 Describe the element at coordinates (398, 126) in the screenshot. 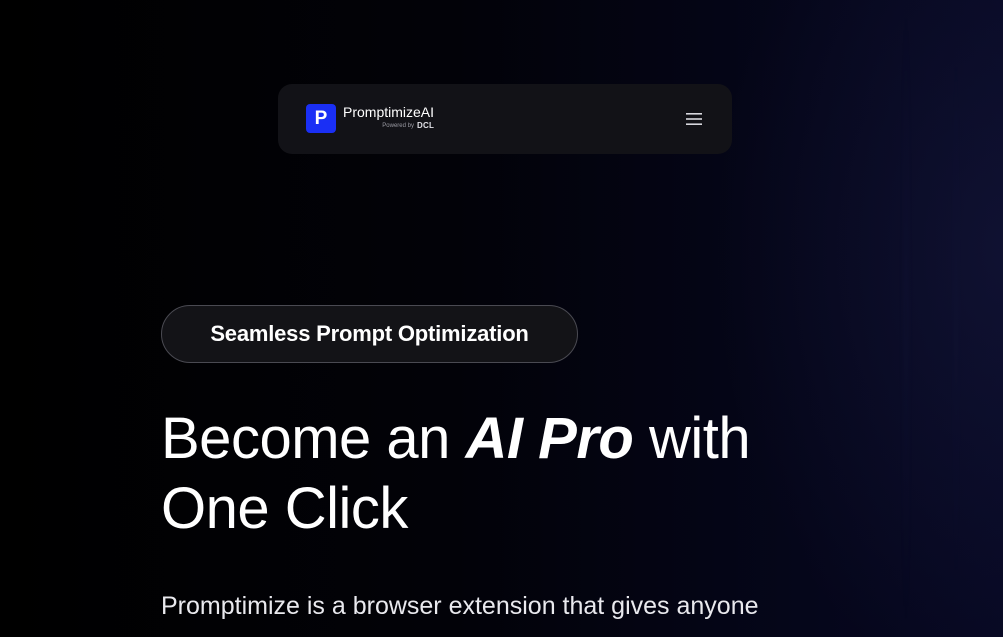

I see `powered-by-label: Powered by` at that location.